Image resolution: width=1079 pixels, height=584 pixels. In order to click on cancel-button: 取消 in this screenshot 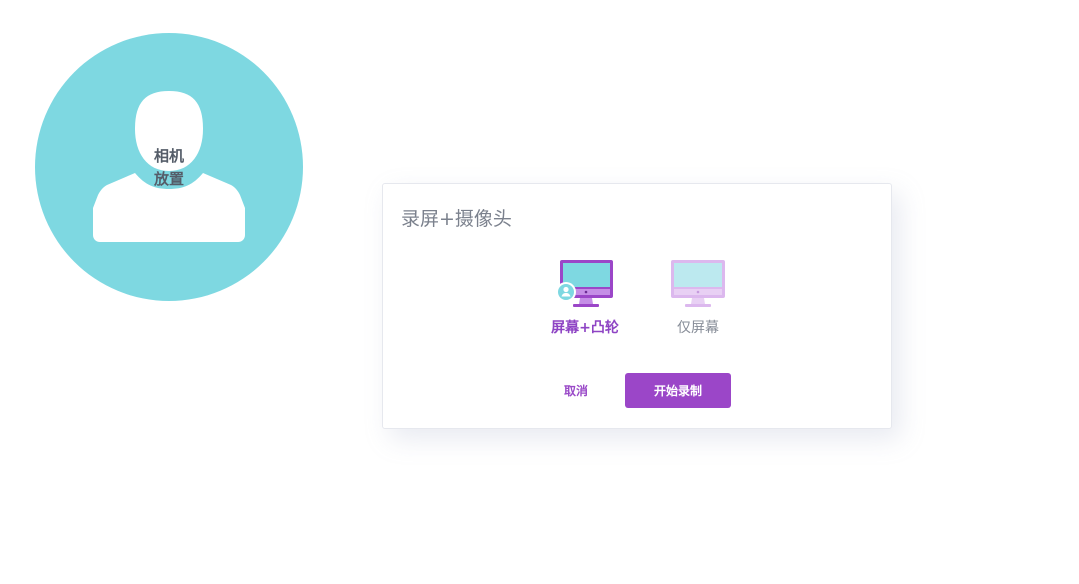, I will do `click(576, 390)`.